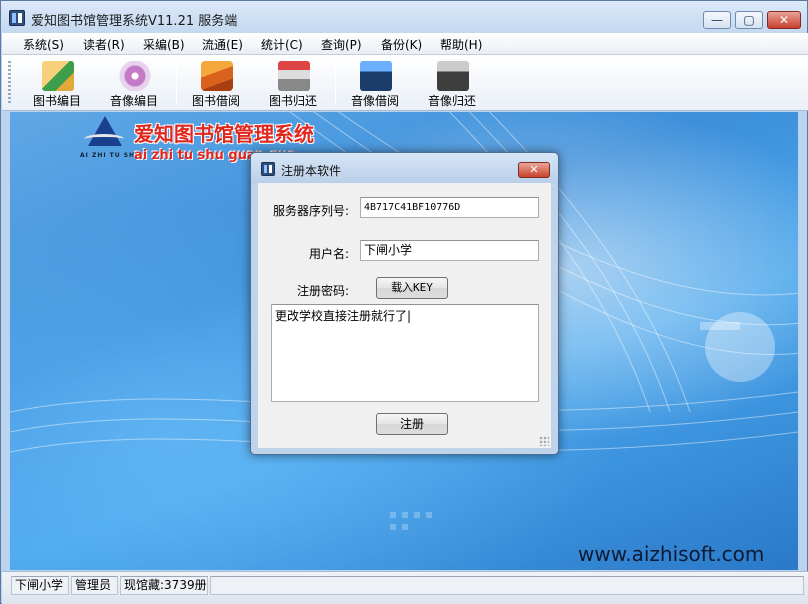 The height and width of the screenshot is (604, 808). I want to click on book-return-icon, so click(294, 76).